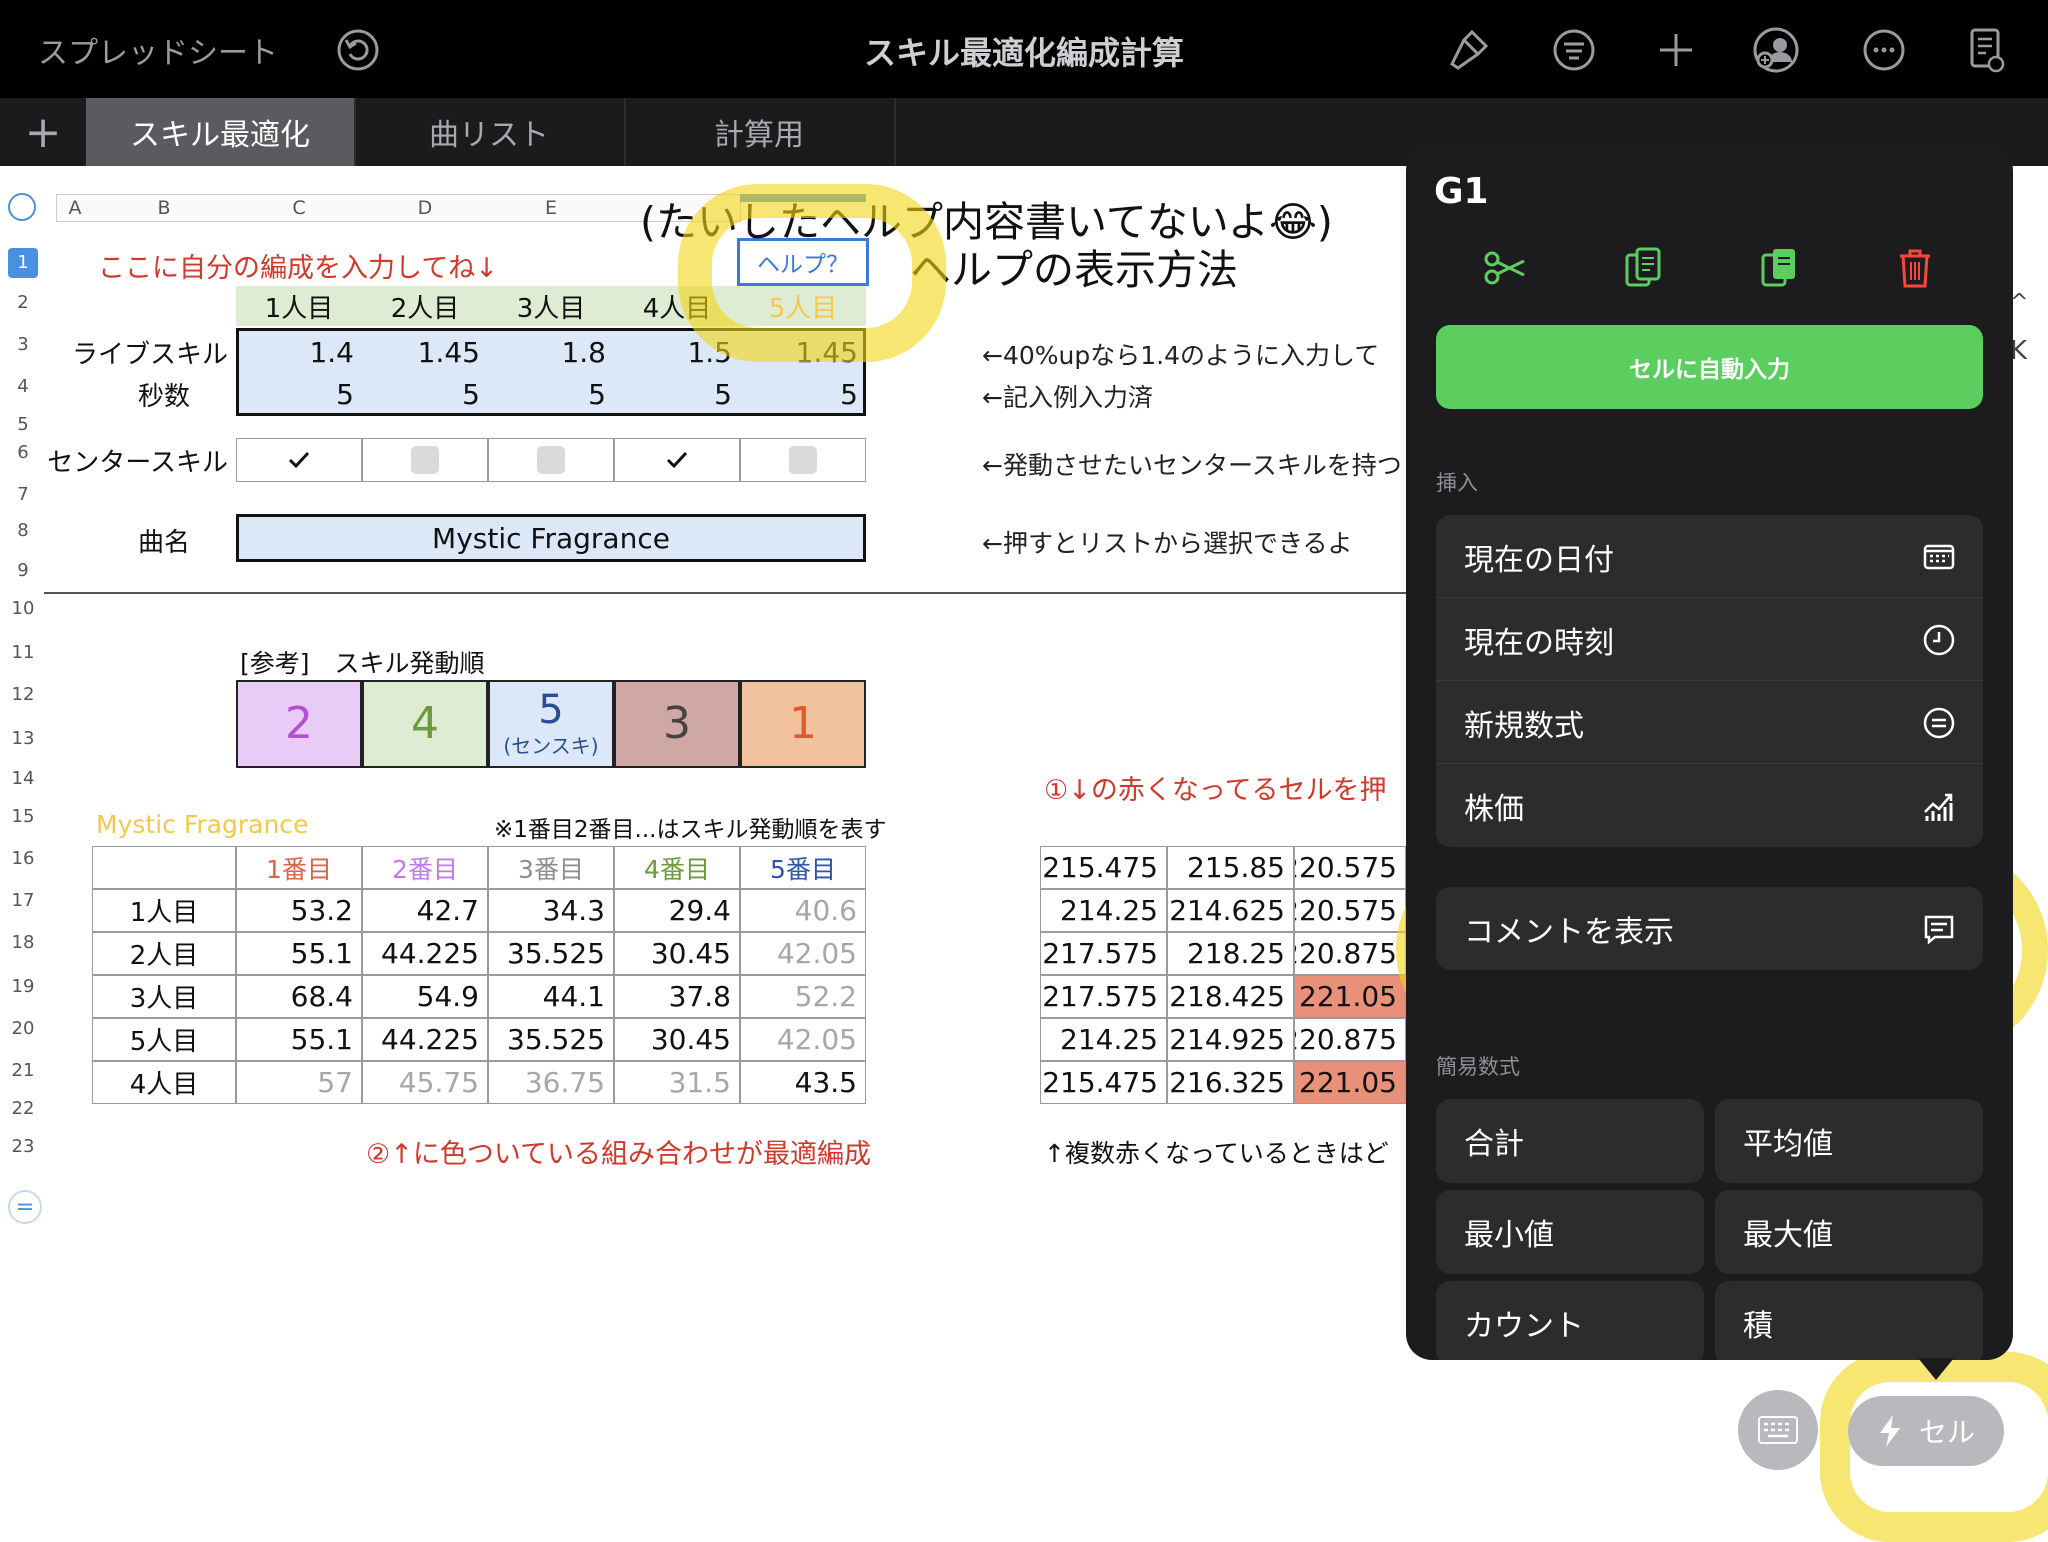  Describe the element at coordinates (23, 452) in the screenshot. I see `row-header: 6` at that location.